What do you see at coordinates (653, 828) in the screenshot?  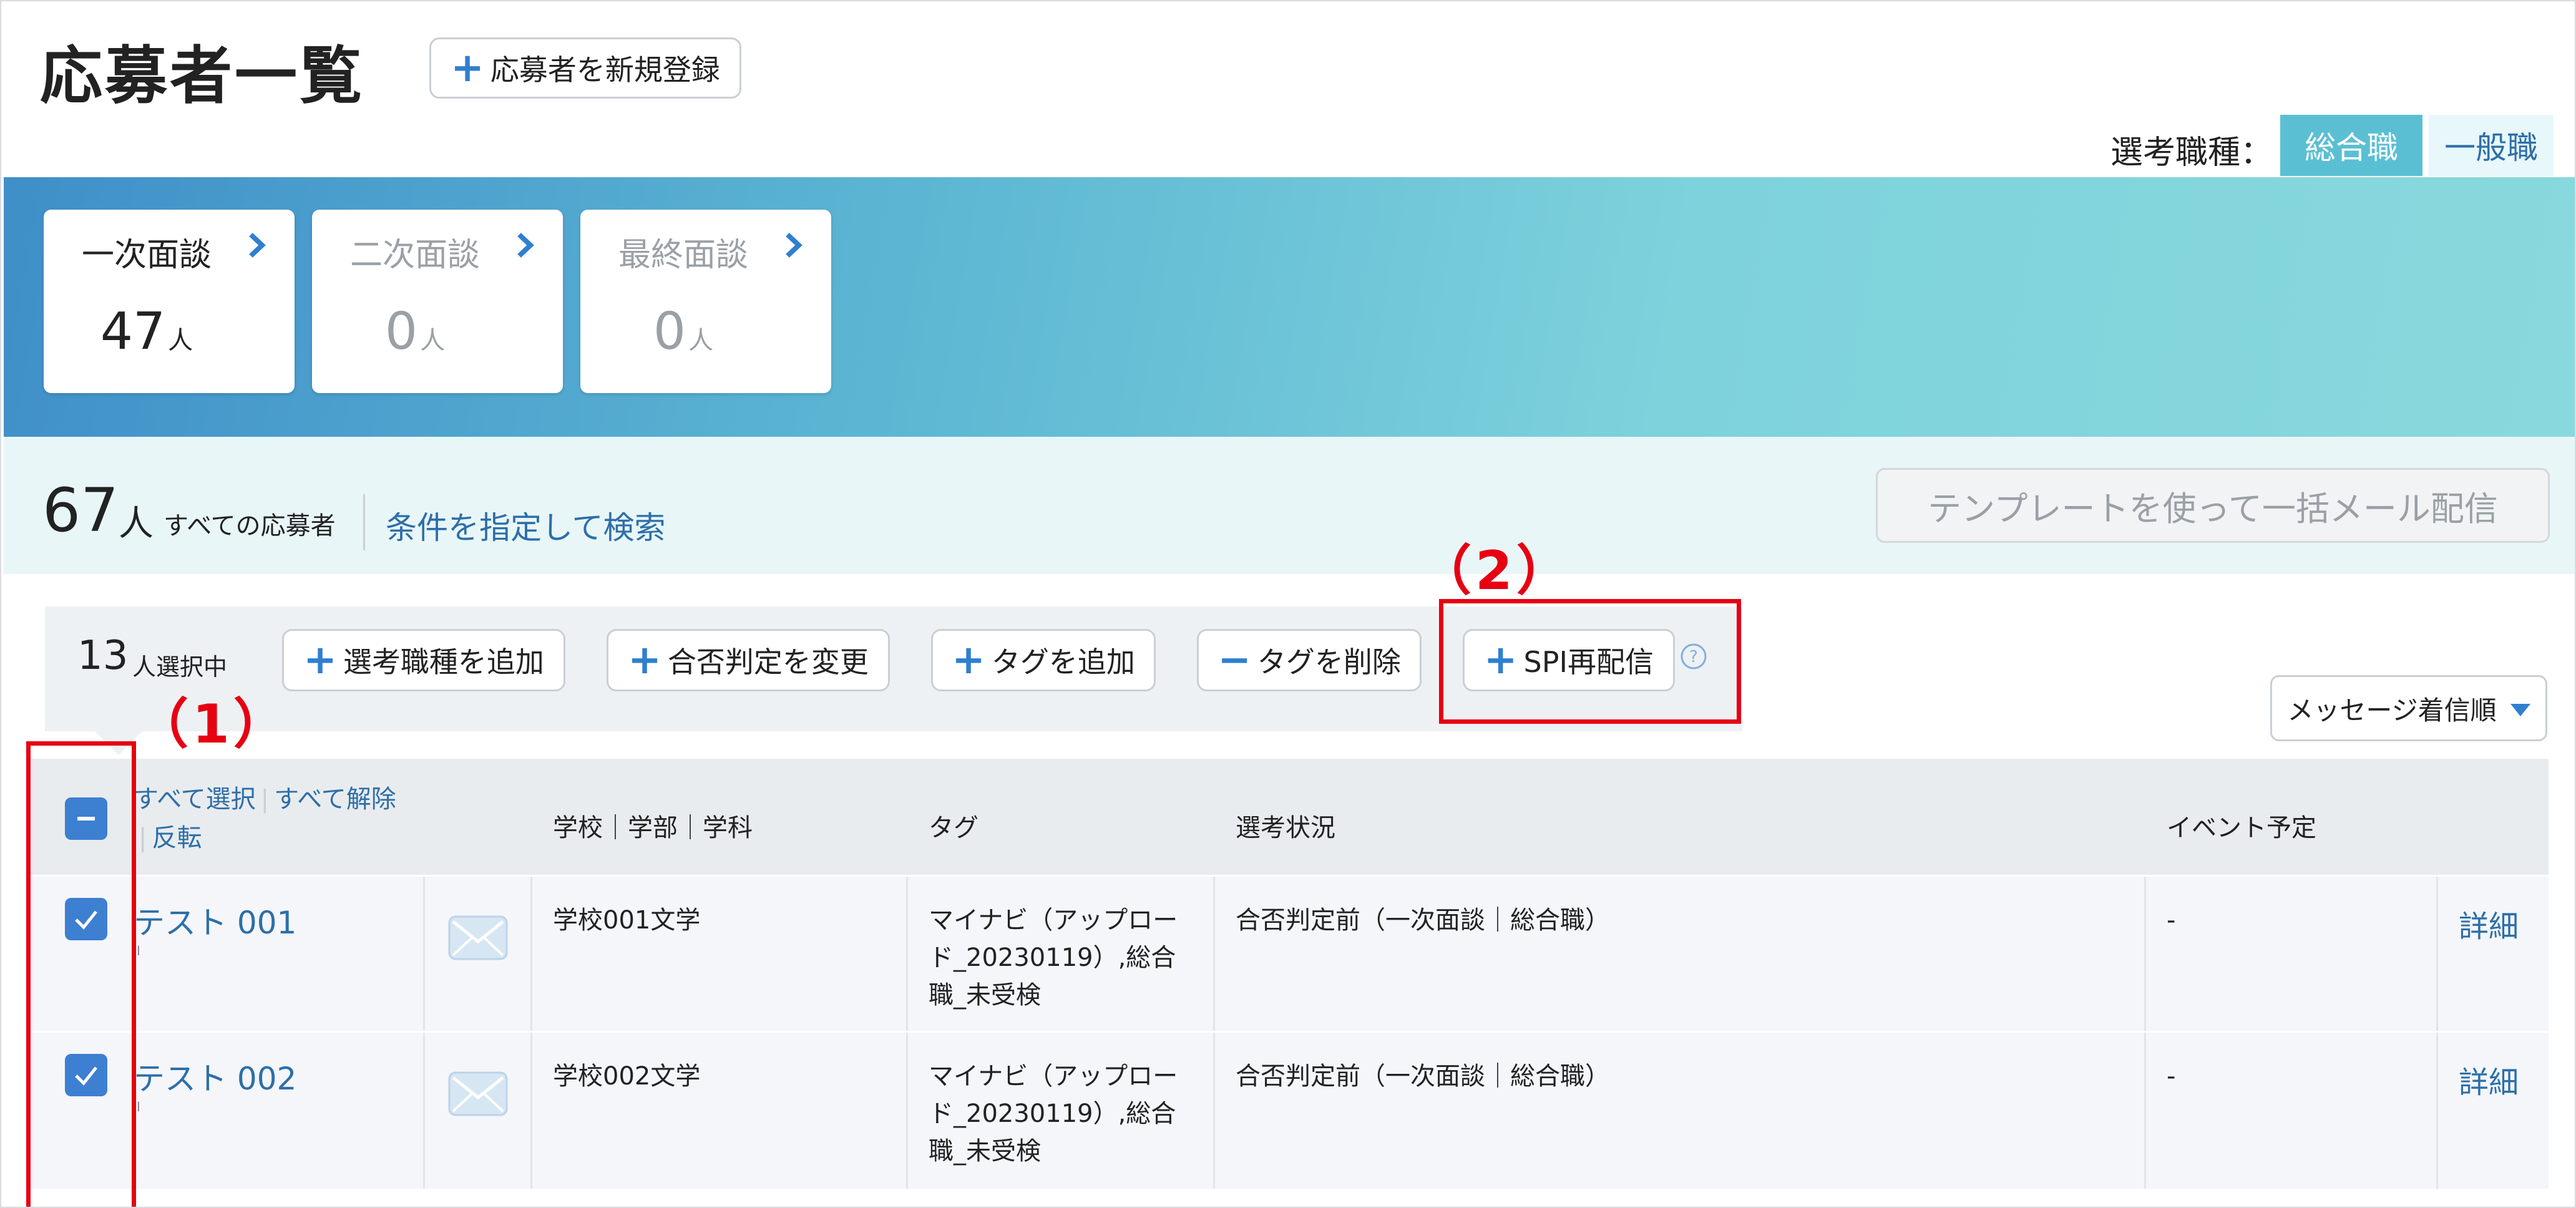 I see `col-school: 学校｜学部｜学科` at bounding box center [653, 828].